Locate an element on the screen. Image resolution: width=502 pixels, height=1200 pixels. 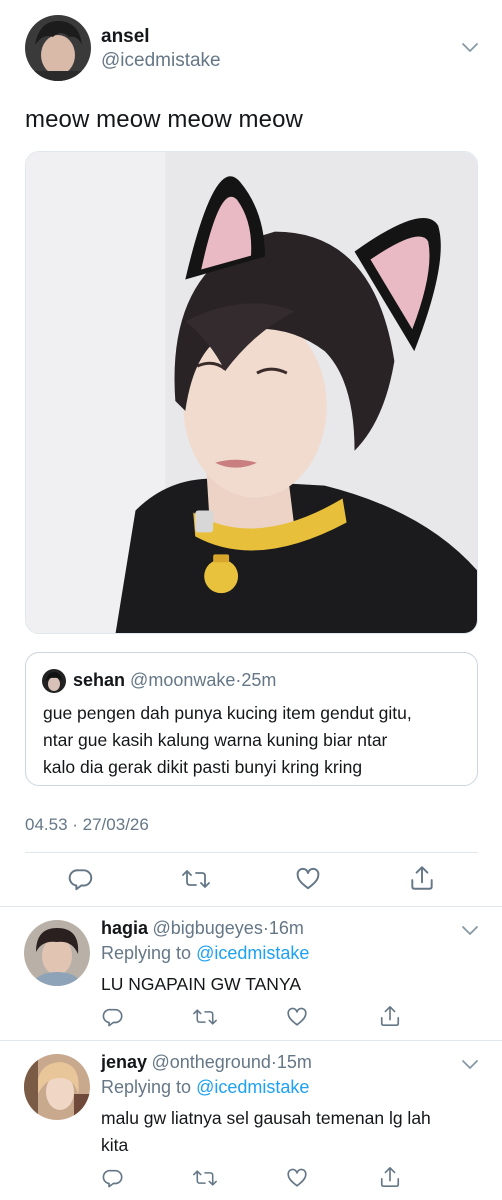
quoted-handle: @moonwake is located at coordinates (183, 680).